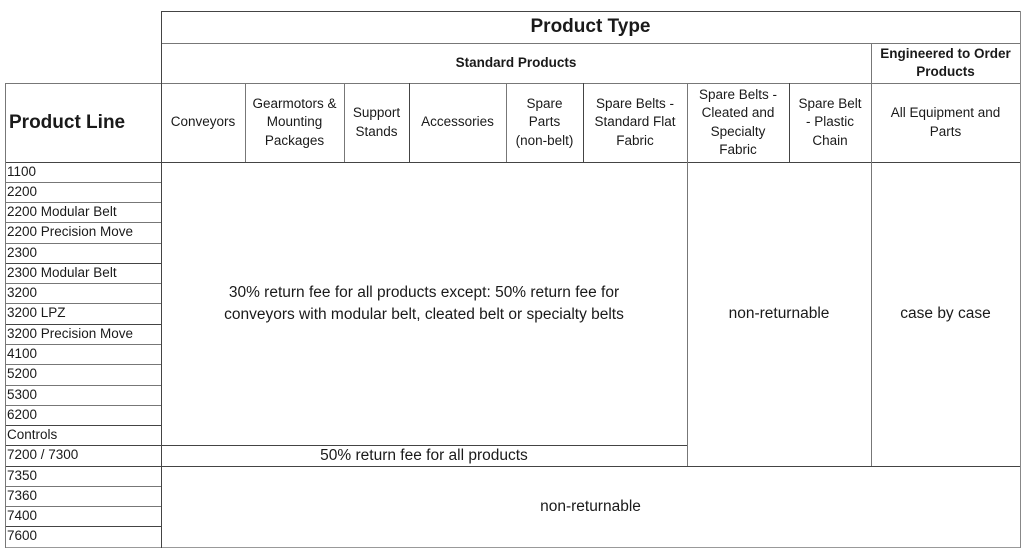  What do you see at coordinates (83, 536) in the screenshot?
I see `product-line-row: 7600` at bounding box center [83, 536].